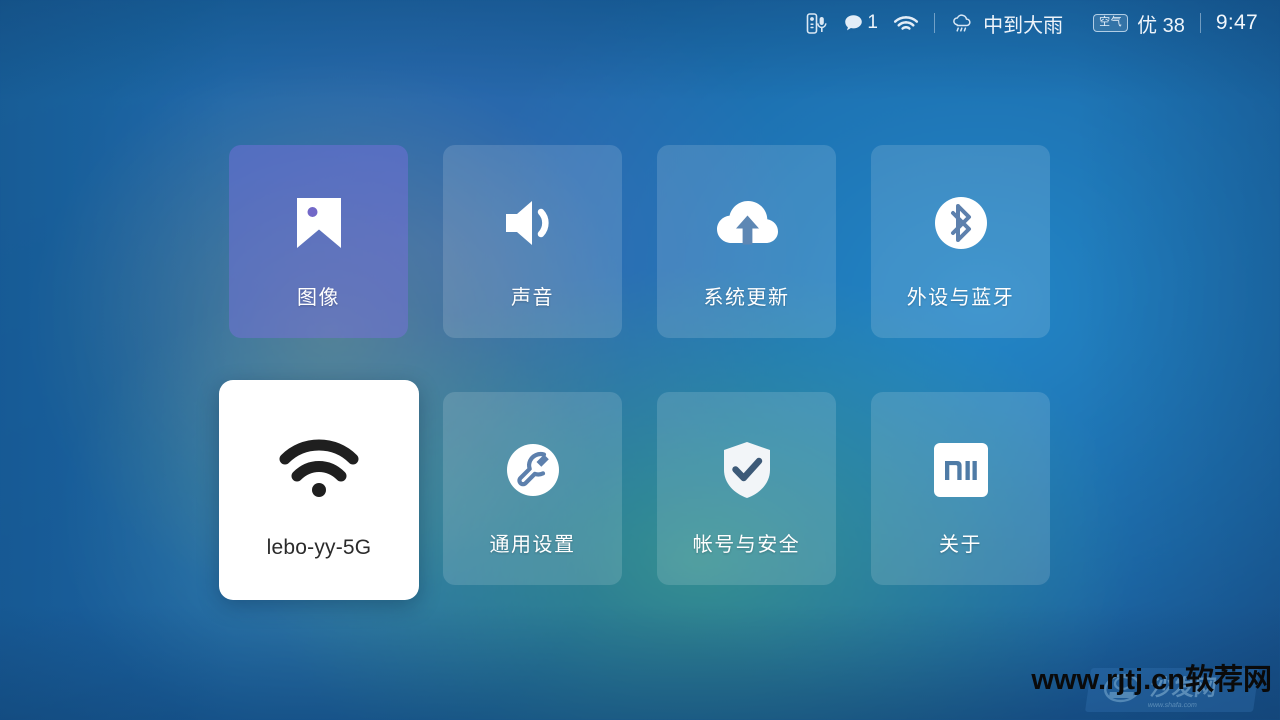 The height and width of the screenshot is (720, 1280). What do you see at coordinates (1151, 680) in the screenshot?
I see `site-watermark: www.rjtj.cn软荐网` at bounding box center [1151, 680].